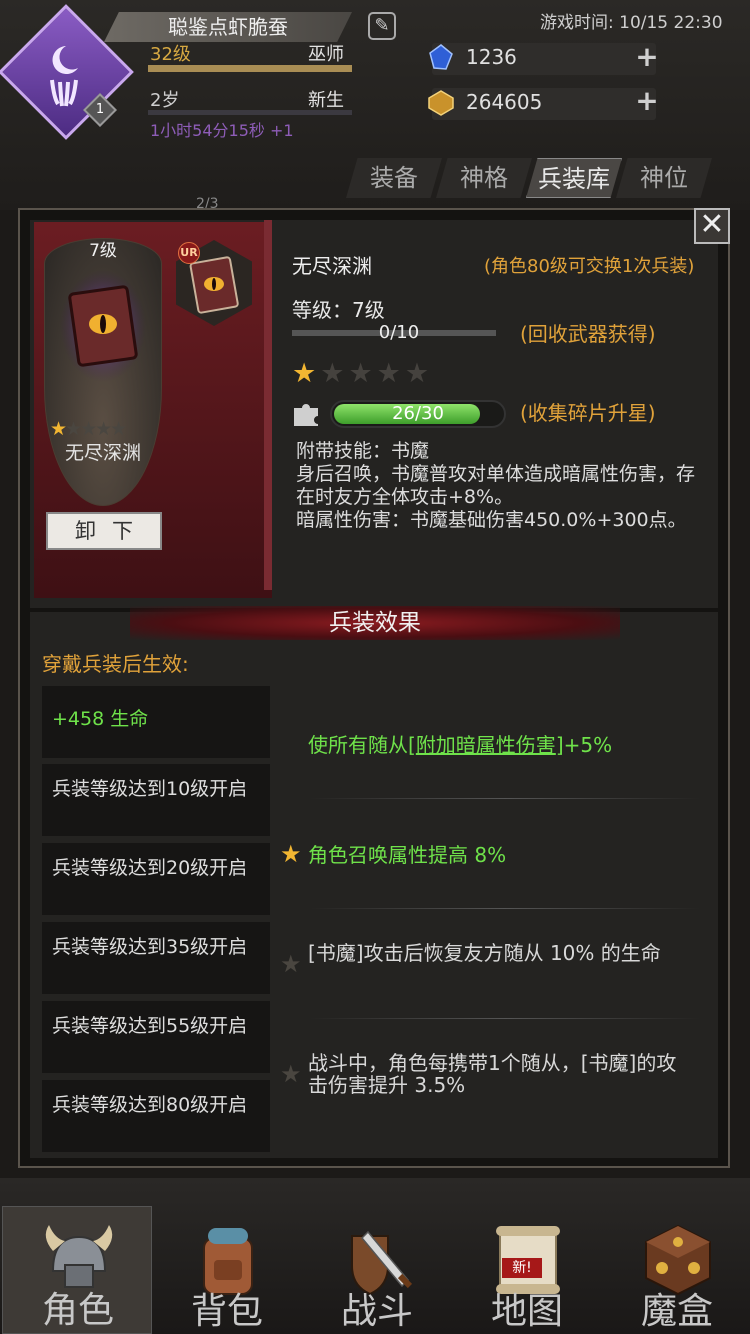 Image resolution: width=750 pixels, height=1334 pixels. Describe the element at coordinates (291, 854) in the screenshot. I see `star-active-icon: ★` at that location.